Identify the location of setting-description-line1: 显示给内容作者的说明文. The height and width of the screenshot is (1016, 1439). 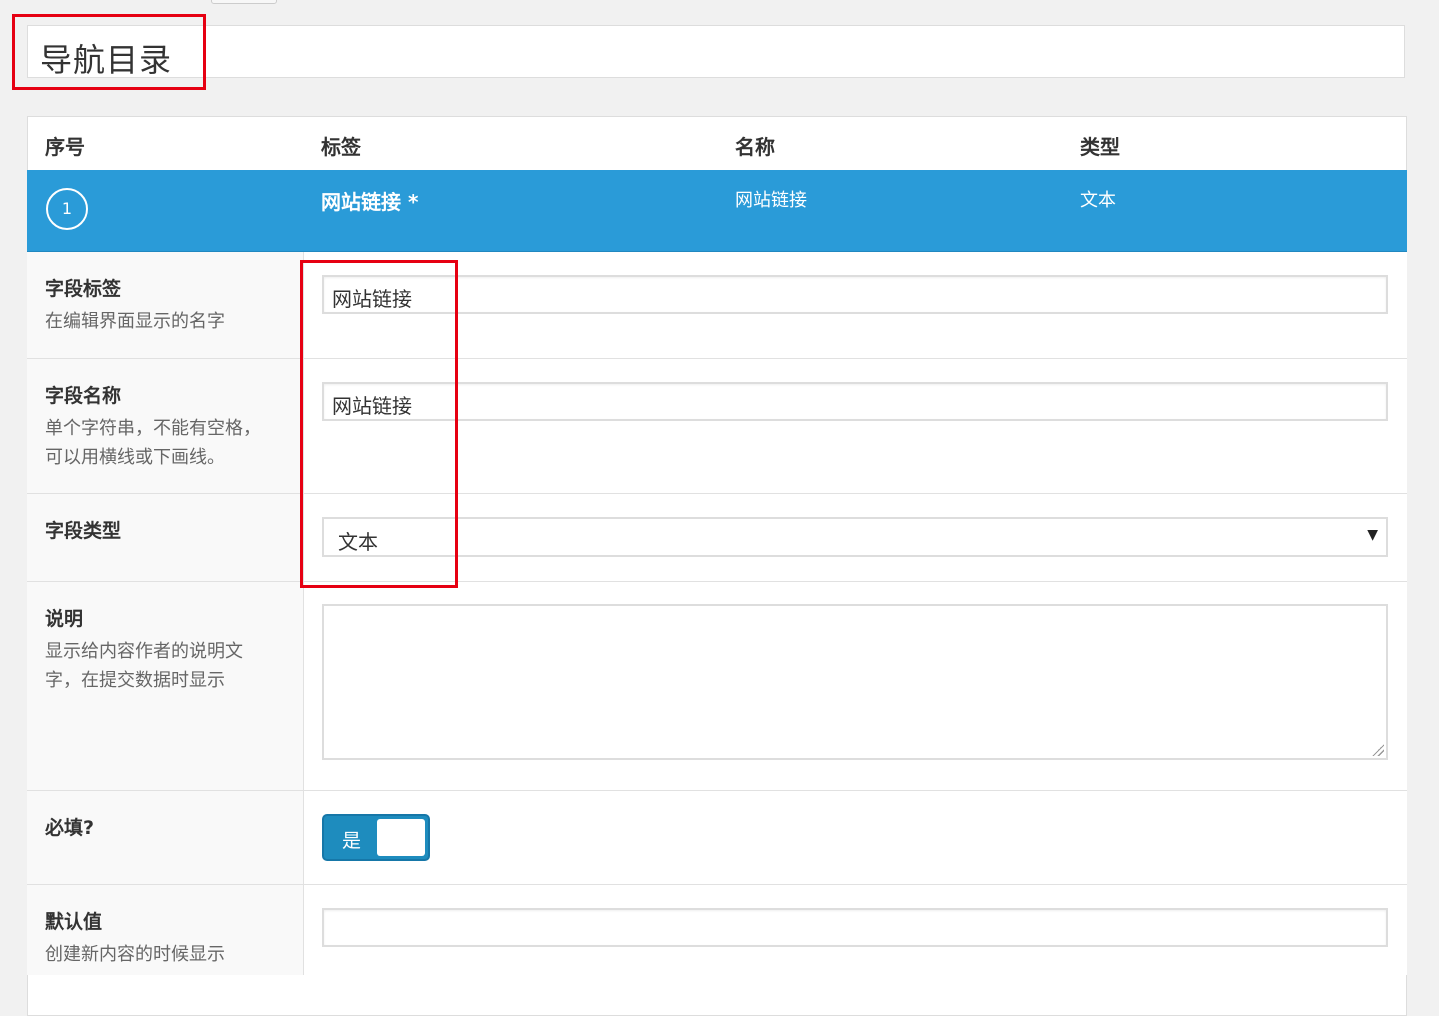
(144, 651).